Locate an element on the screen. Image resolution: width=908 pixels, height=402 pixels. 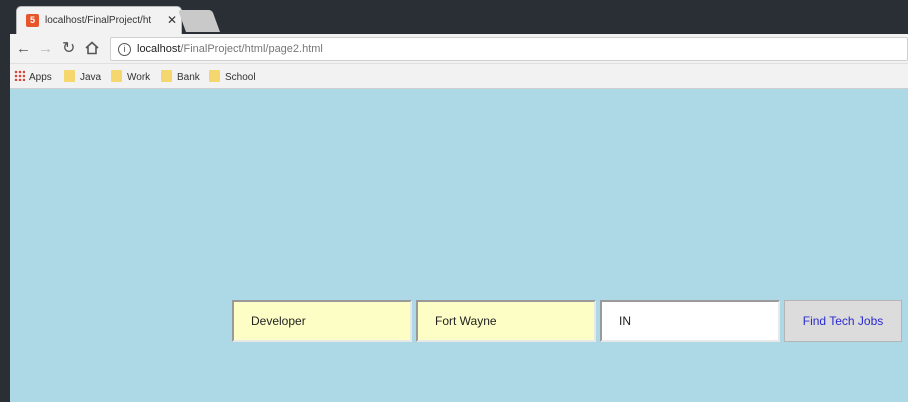
bookmark-bank: Bank is located at coordinates (180, 76).